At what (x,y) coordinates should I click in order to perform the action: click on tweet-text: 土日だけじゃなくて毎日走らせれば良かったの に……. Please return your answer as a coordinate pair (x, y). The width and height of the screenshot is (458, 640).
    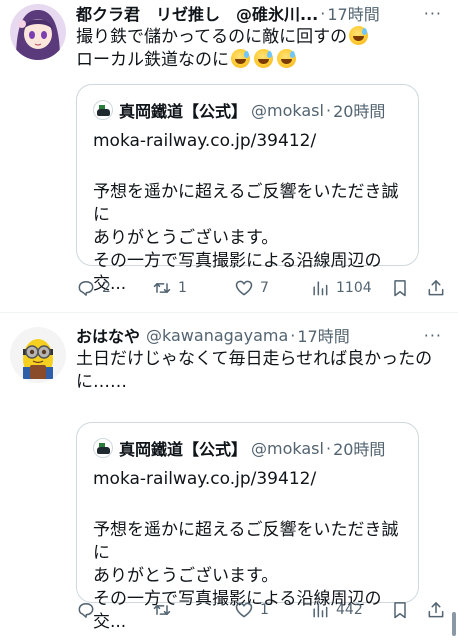
    Looking at the image, I should click on (262, 371).